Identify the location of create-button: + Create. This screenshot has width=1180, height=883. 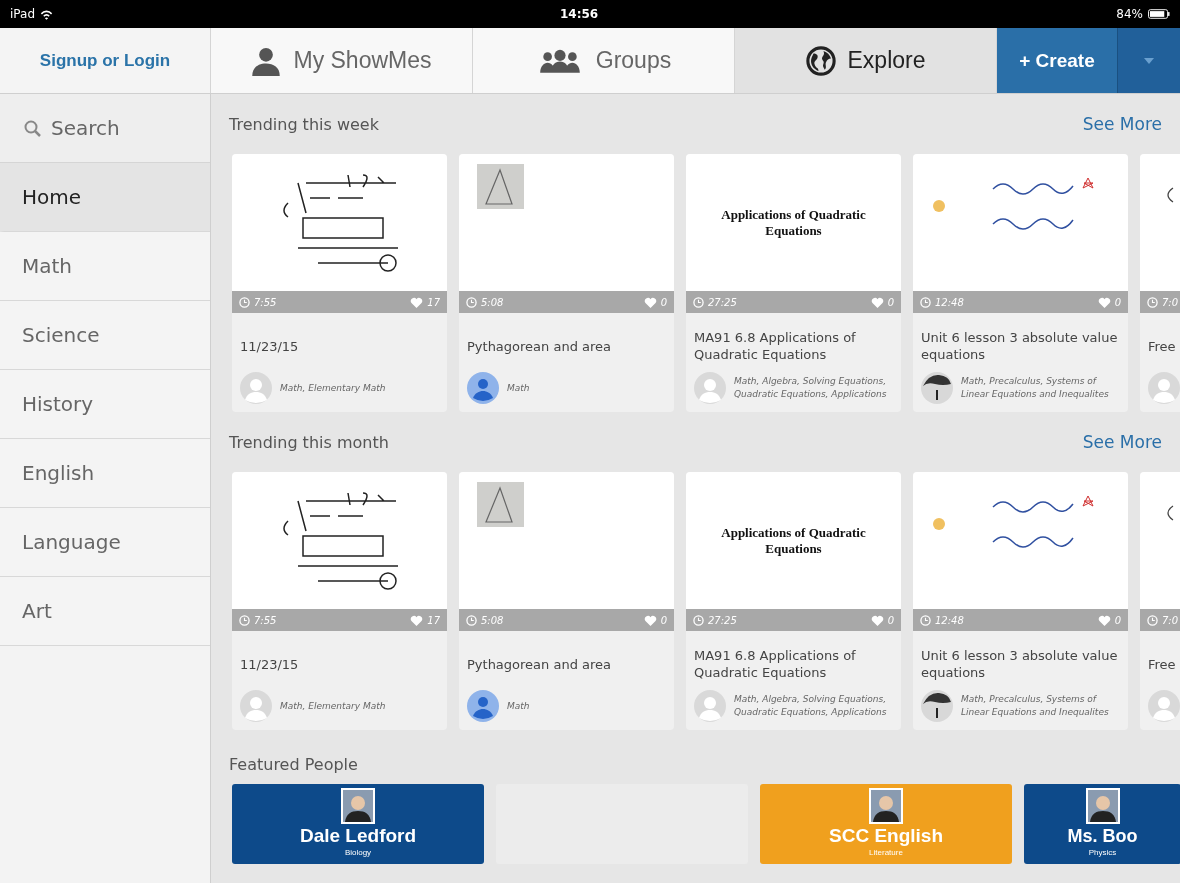
(1057, 60).